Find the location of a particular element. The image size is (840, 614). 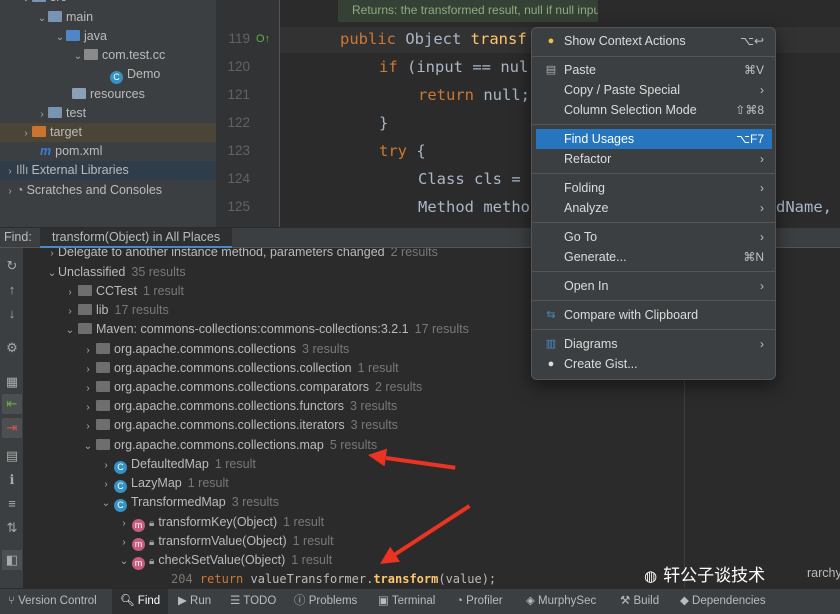

menu-item-compare-with-clipboard: ⇆ Compare with Clipboard is located at coordinates (654, 315).